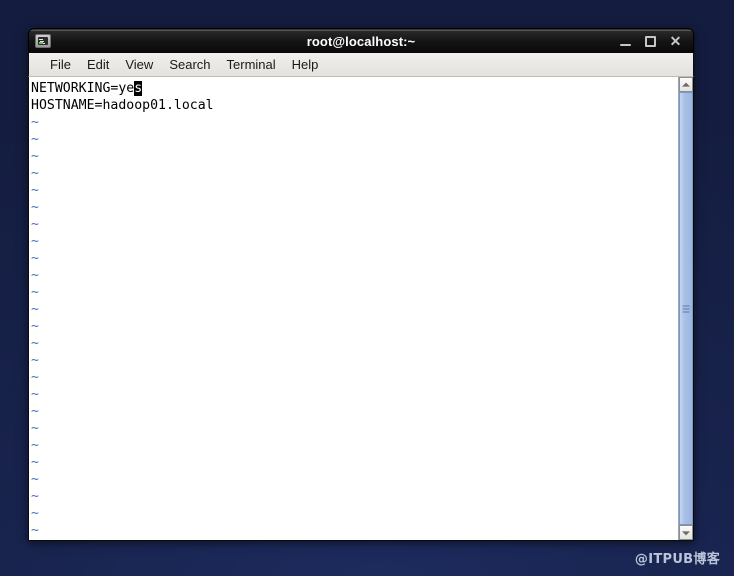 This screenshot has height=576, width=734. What do you see at coordinates (686, 84) in the screenshot?
I see `scroll-up-arrow-icon` at bounding box center [686, 84].